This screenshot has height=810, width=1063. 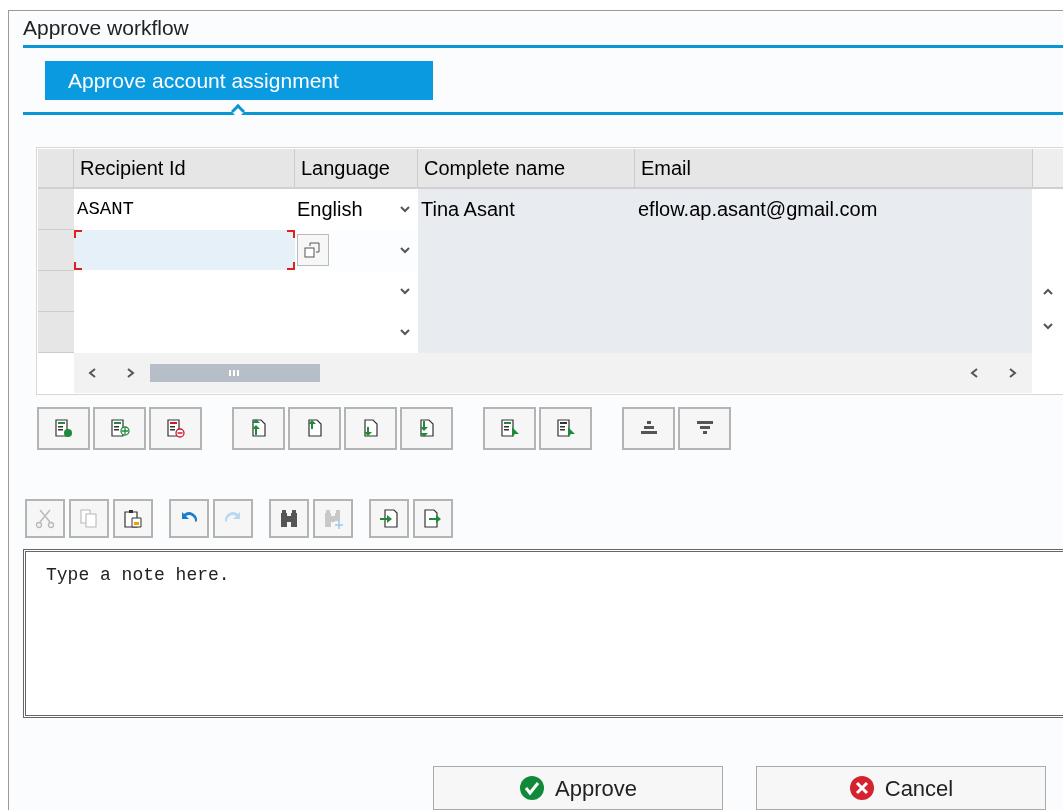 I want to click on delete-row-icon, so click(x=175, y=428).